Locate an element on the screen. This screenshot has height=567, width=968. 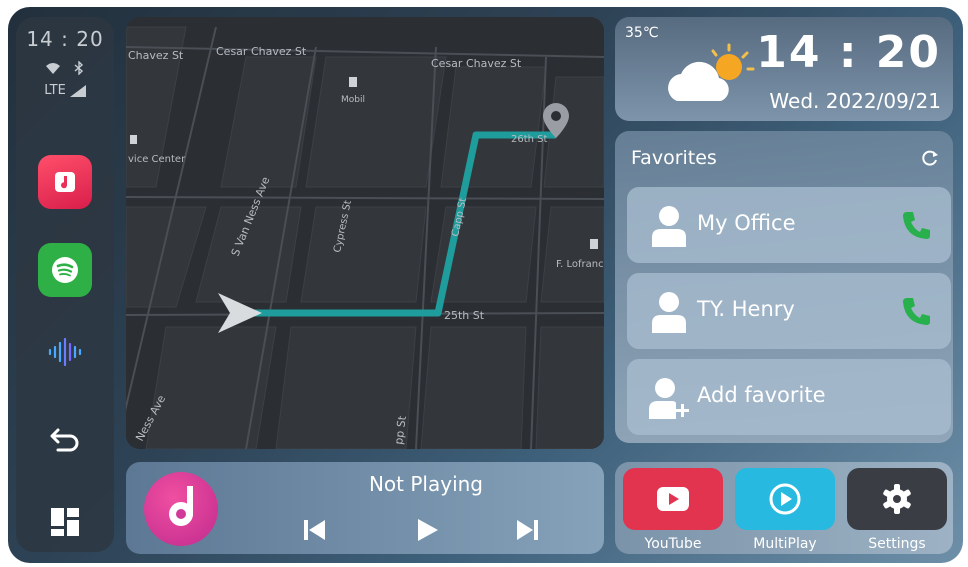
add-favorite-button: Add favorite is located at coordinates (789, 397).